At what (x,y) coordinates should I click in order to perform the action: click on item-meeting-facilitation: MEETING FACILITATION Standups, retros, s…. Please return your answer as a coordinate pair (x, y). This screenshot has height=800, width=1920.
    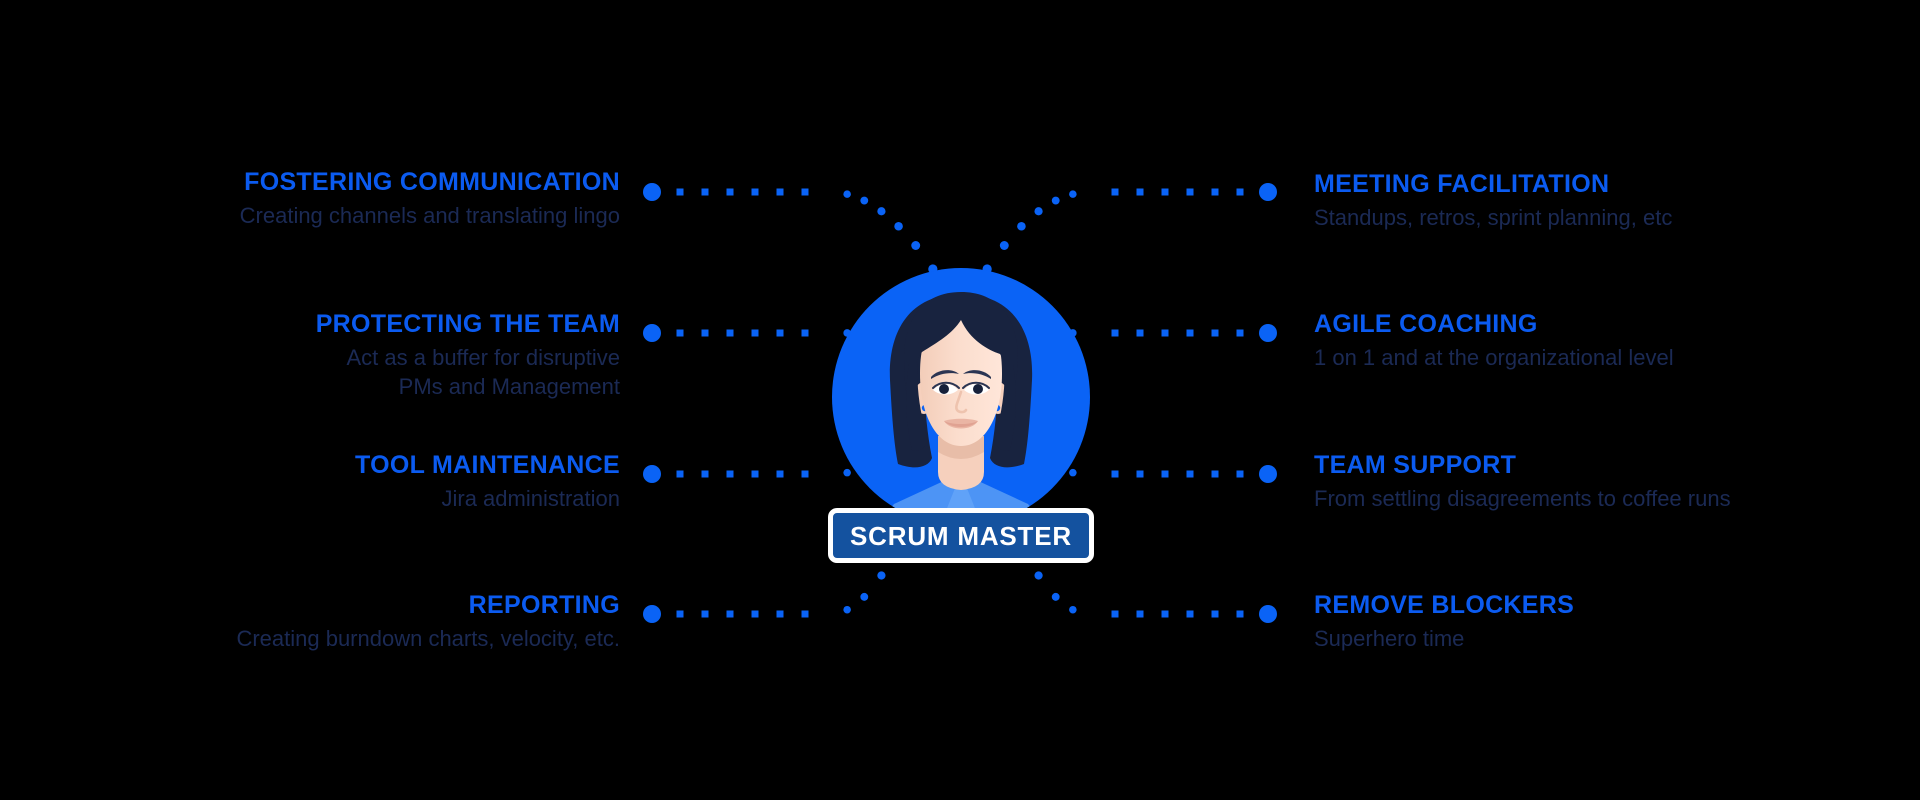
    Looking at the image, I should click on (1617, 201).